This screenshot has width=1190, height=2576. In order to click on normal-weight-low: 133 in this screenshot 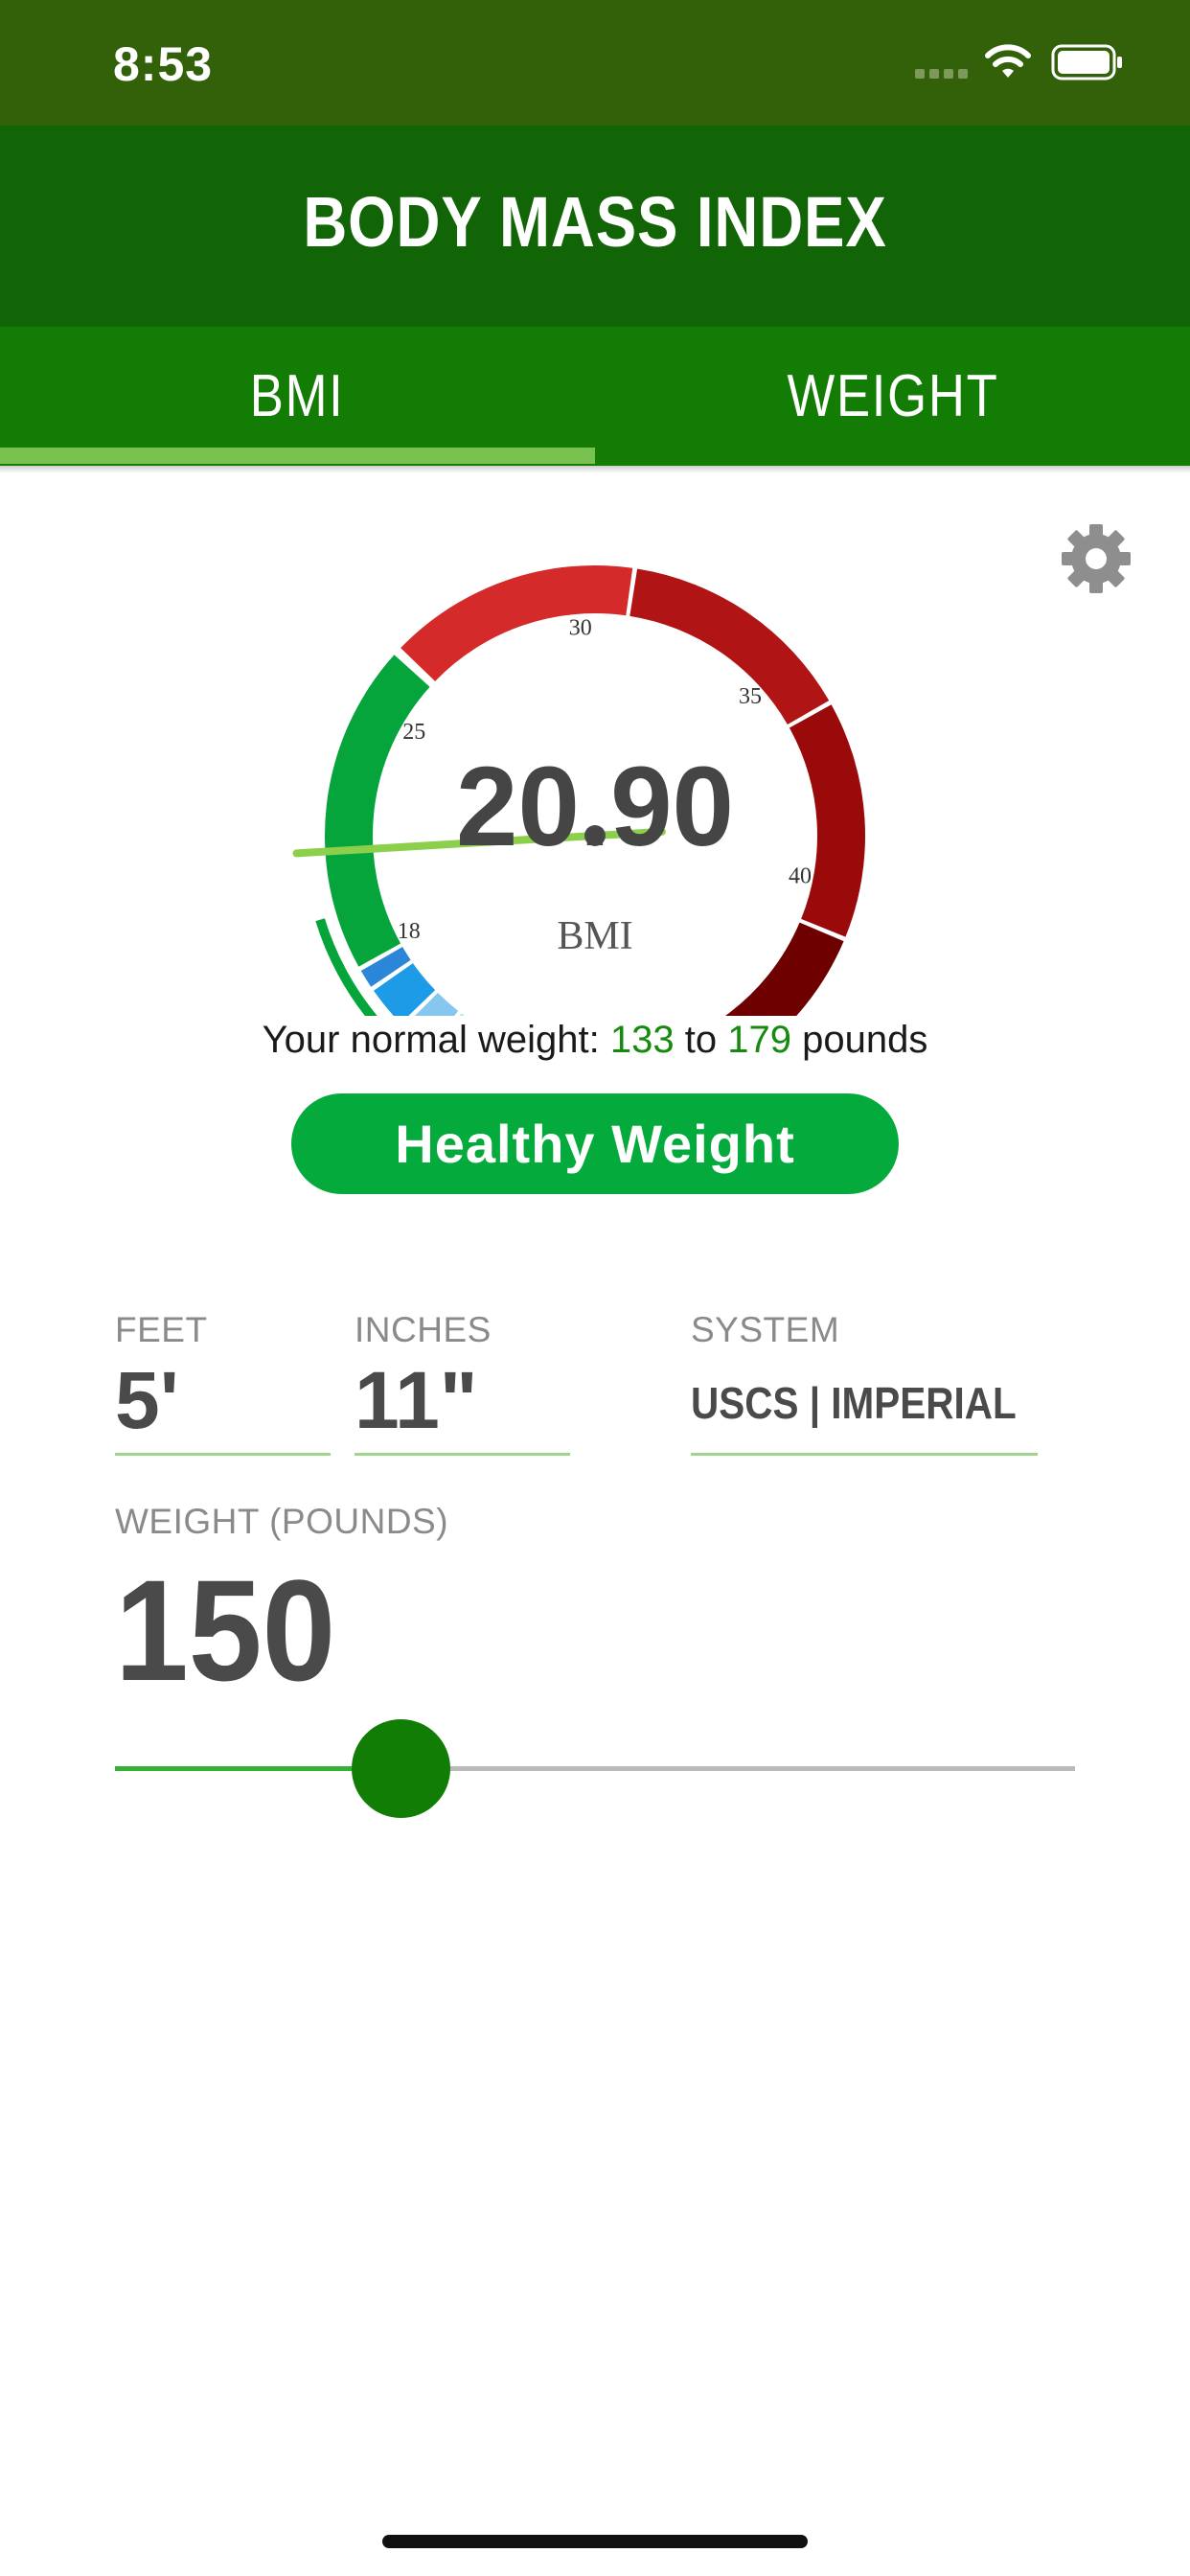, I will do `click(642, 1040)`.